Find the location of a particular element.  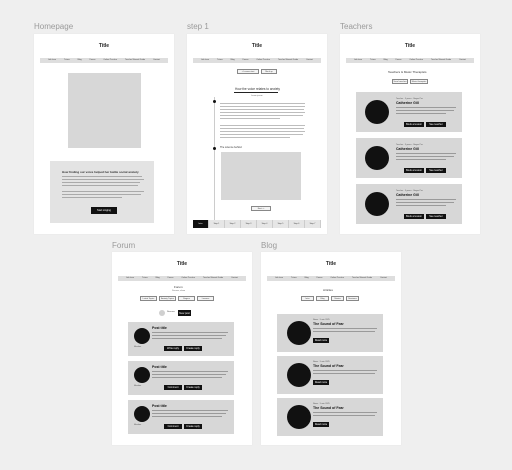

lesson-start-button: < Lesson start is located at coordinates (248, 71).